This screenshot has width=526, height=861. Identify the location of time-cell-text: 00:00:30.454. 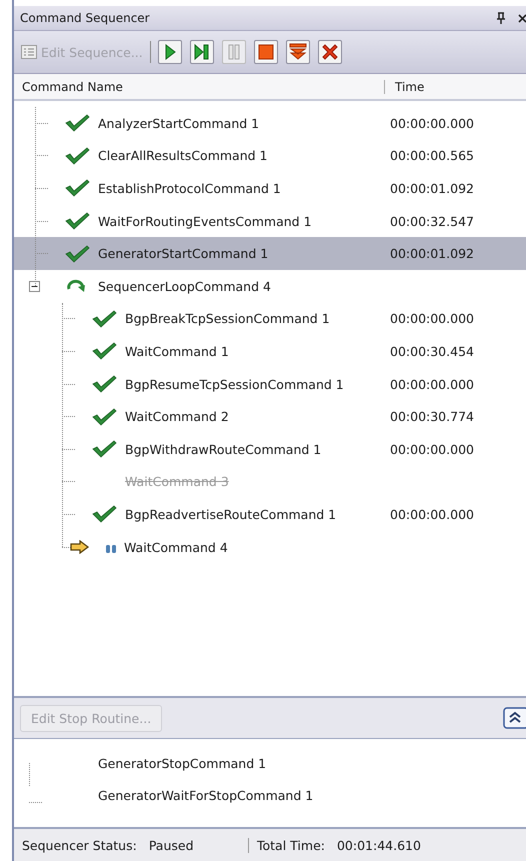
(431, 351).